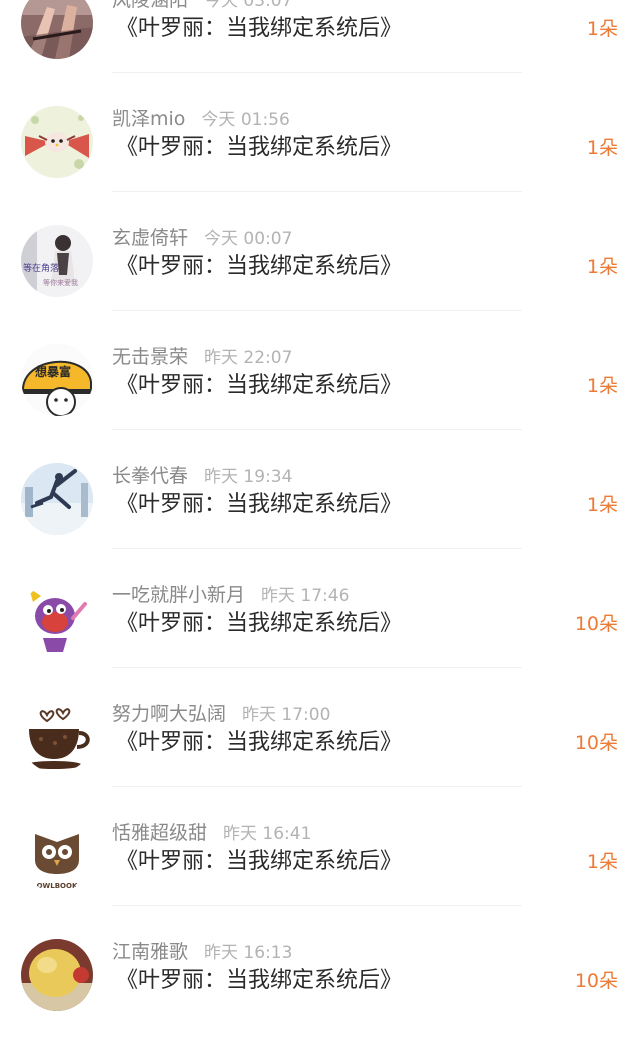  I want to click on timestamp: 昨天 16:13, so click(248, 953).